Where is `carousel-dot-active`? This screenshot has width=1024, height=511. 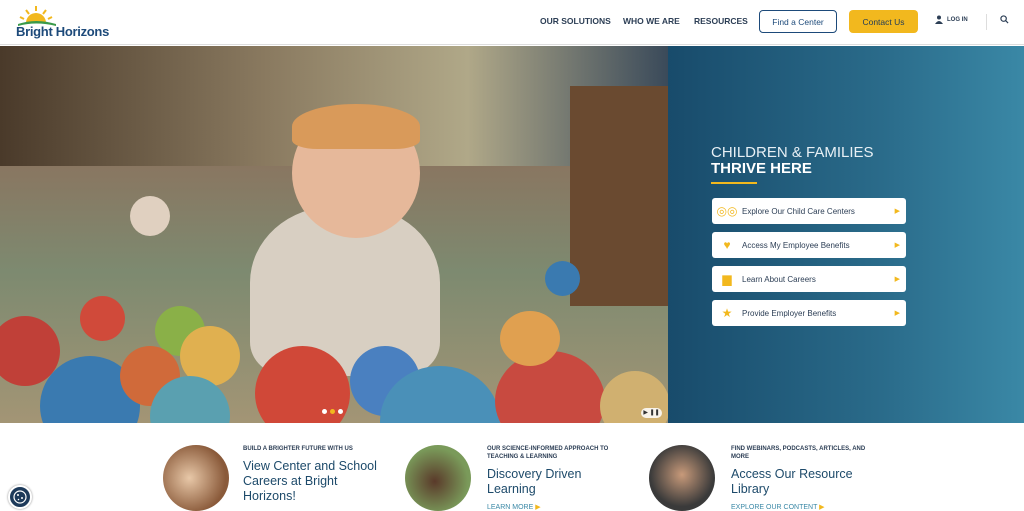 carousel-dot-active is located at coordinates (332, 411).